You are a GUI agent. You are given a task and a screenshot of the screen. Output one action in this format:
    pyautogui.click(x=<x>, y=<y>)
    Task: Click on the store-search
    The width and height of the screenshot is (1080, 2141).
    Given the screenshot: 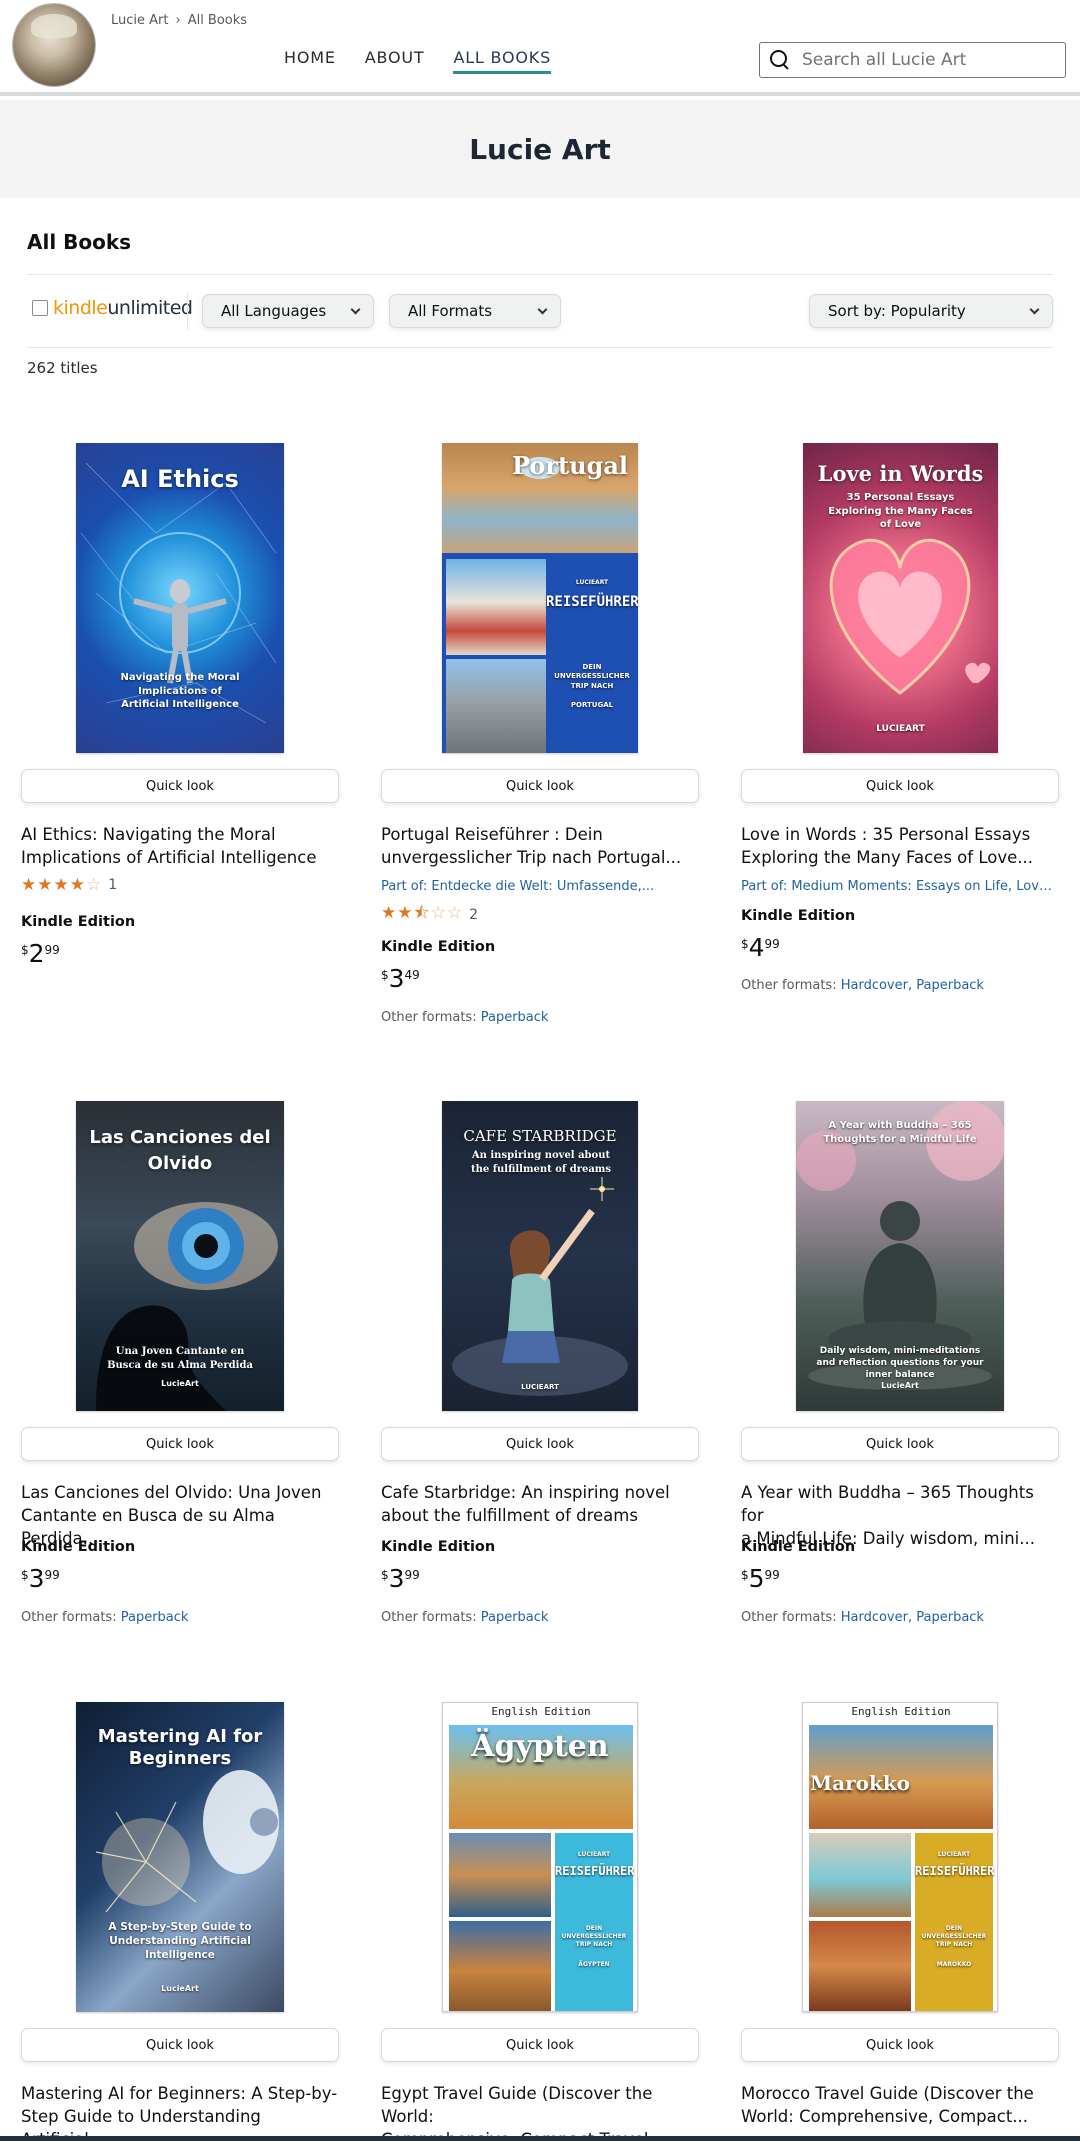 What is the action you would take?
    pyautogui.click(x=912, y=60)
    